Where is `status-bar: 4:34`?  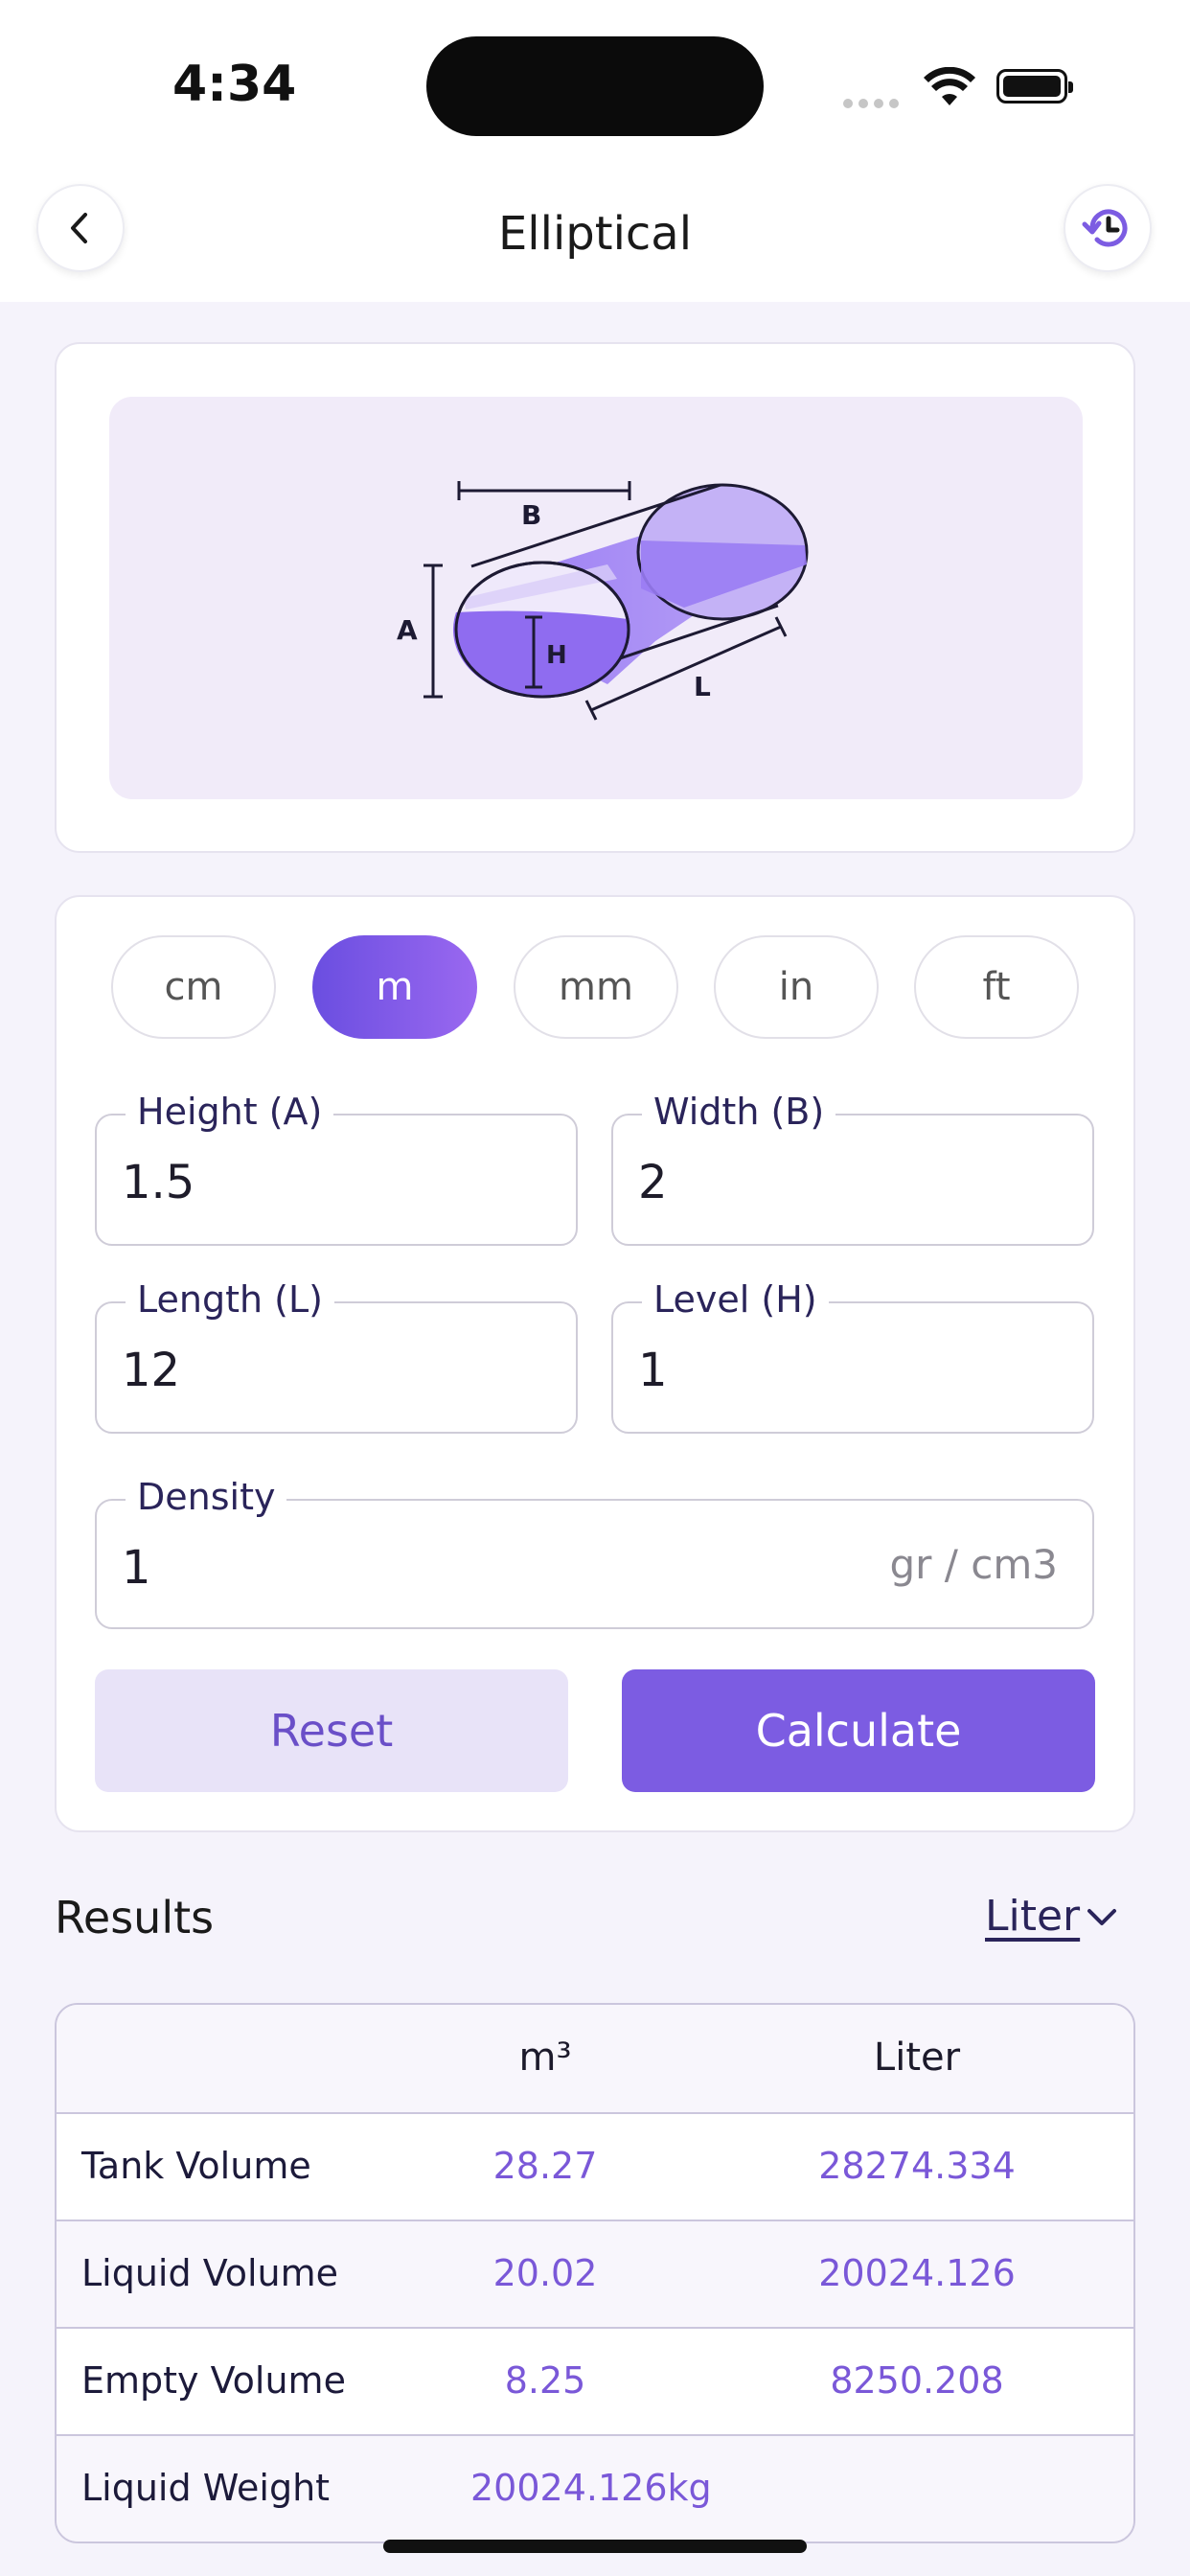
status-bar: 4:34 is located at coordinates (595, 86).